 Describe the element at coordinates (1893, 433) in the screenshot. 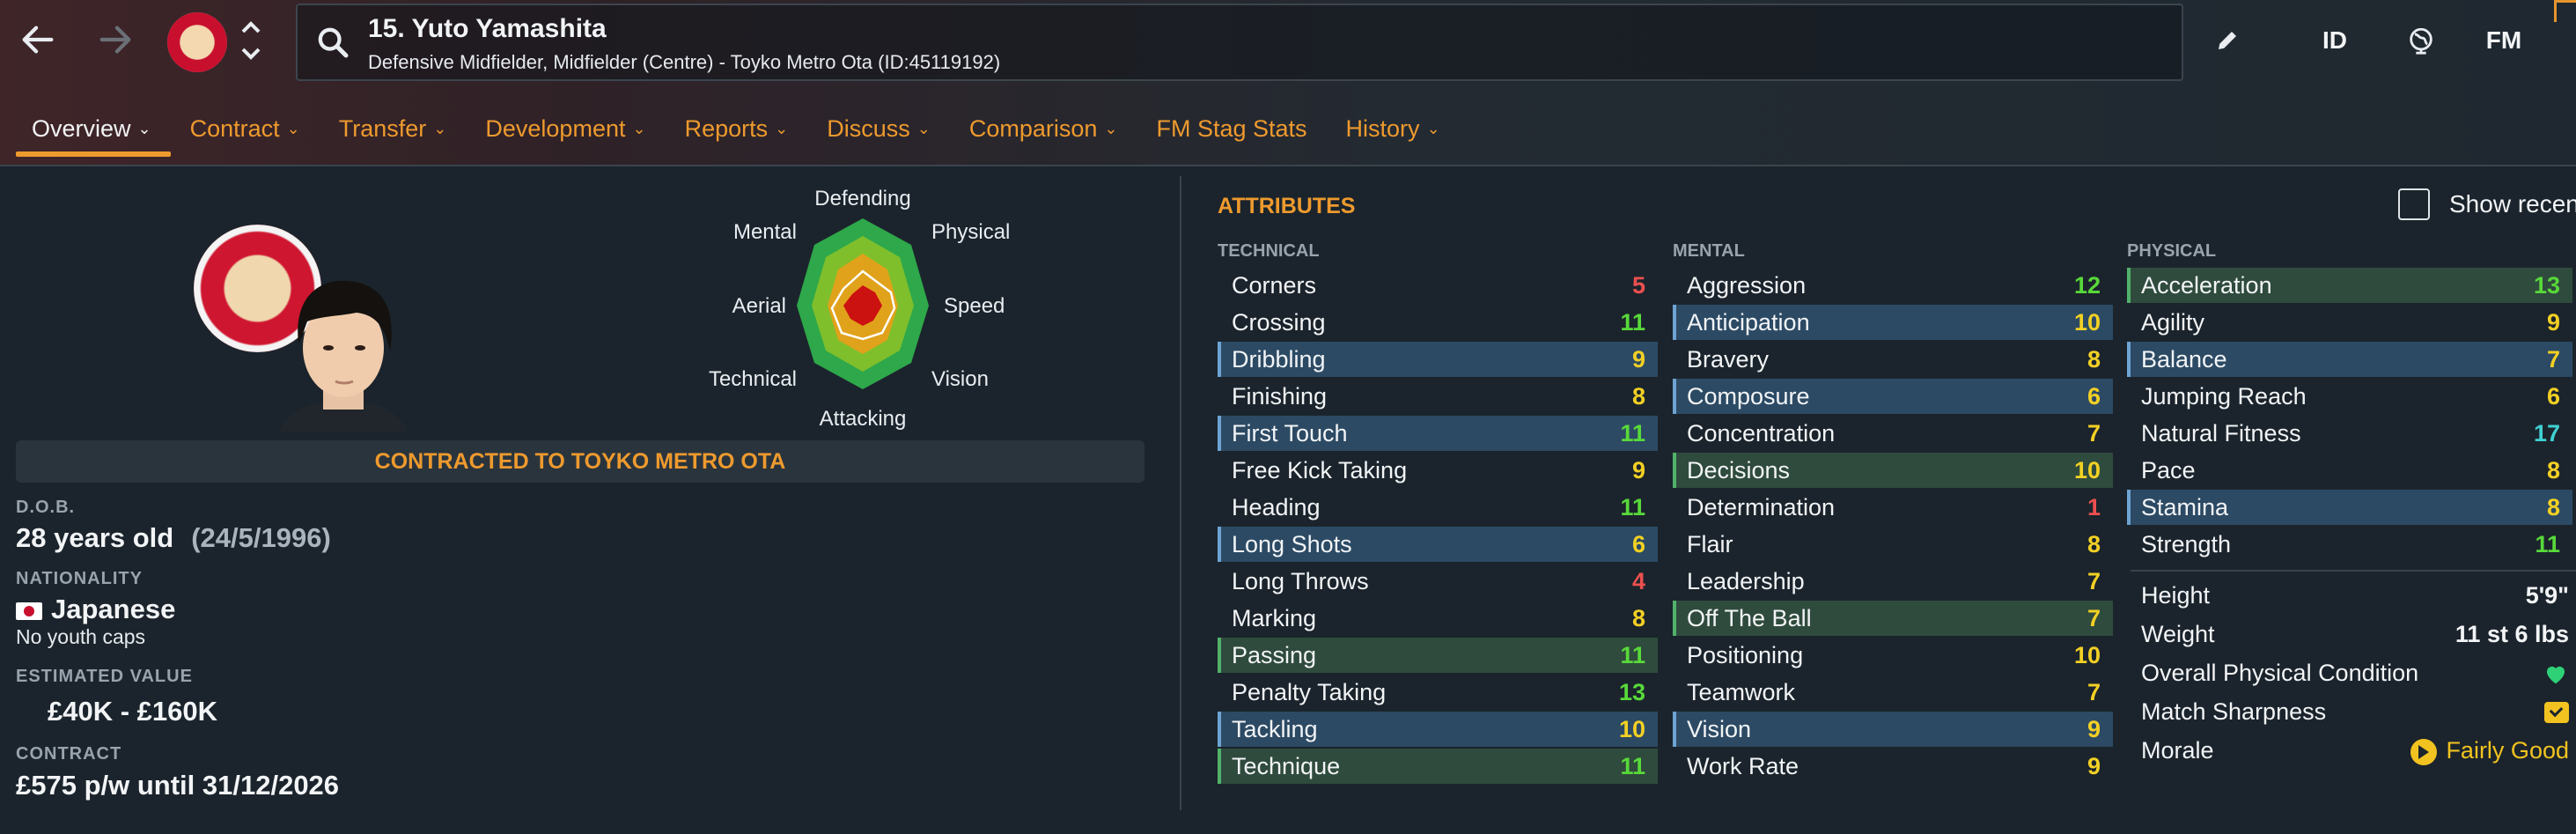

I see `attribute-row-concentration: Concentration 7` at that location.